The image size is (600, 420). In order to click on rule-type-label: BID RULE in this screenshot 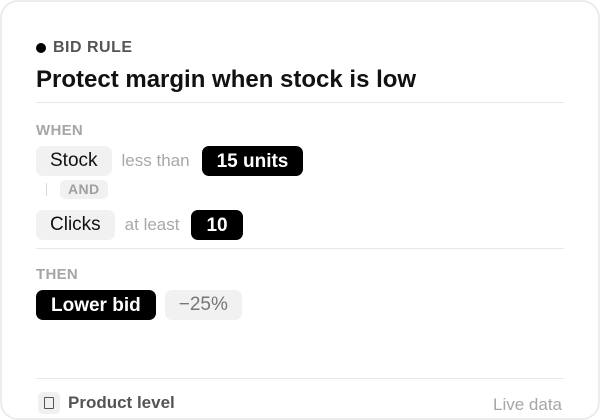, I will do `click(84, 48)`.